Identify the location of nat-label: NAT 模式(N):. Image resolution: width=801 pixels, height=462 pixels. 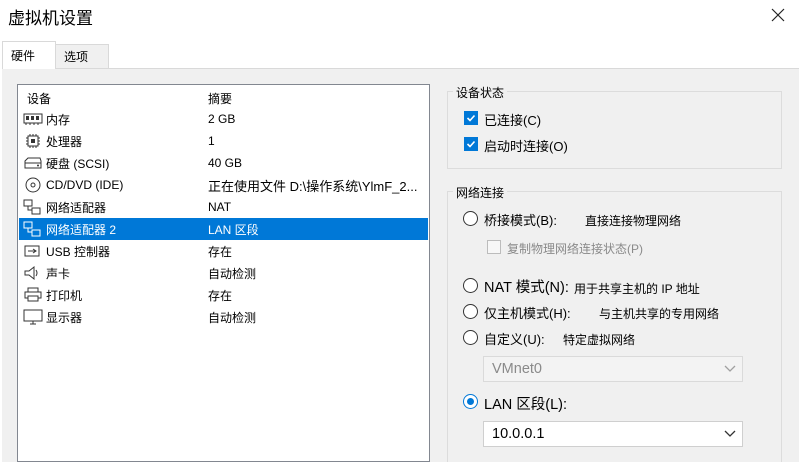
(526, 286).